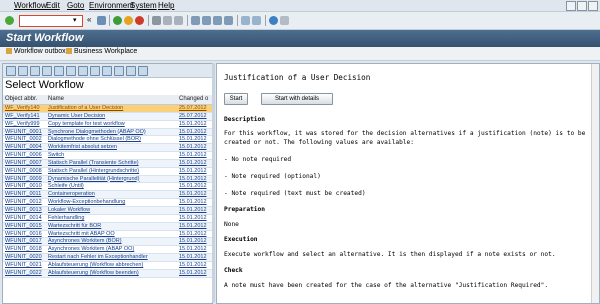 This screenshot has height=304, width=600. I want to click on row-abbr: WFUNIT_0021, so click(26, 266).